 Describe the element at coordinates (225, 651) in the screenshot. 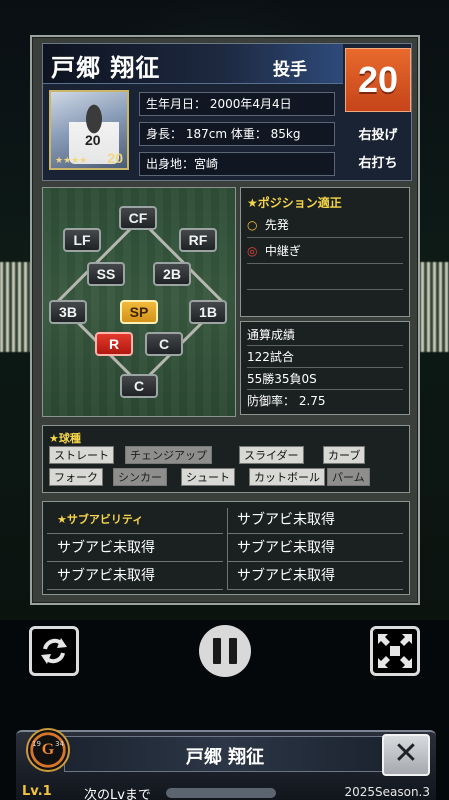

I see `pause-button` at that location.